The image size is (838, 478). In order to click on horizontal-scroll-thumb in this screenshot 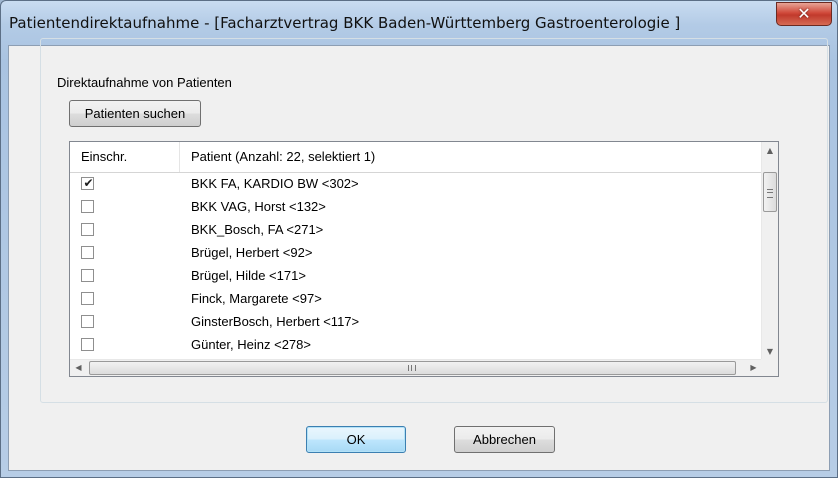, I will do `click(412, 368)`.